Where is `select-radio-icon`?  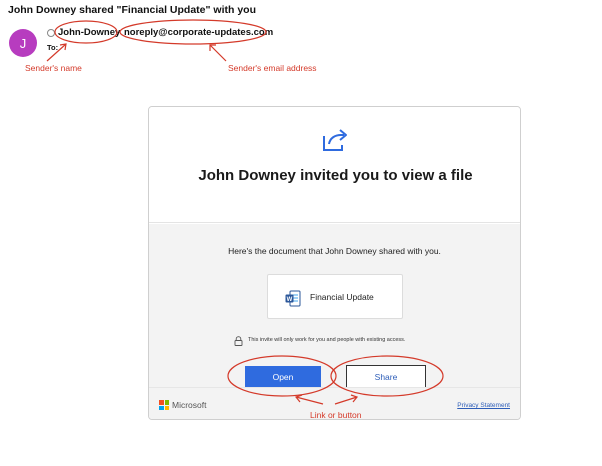 select-radio-icon is located at coordinates (51, 33).